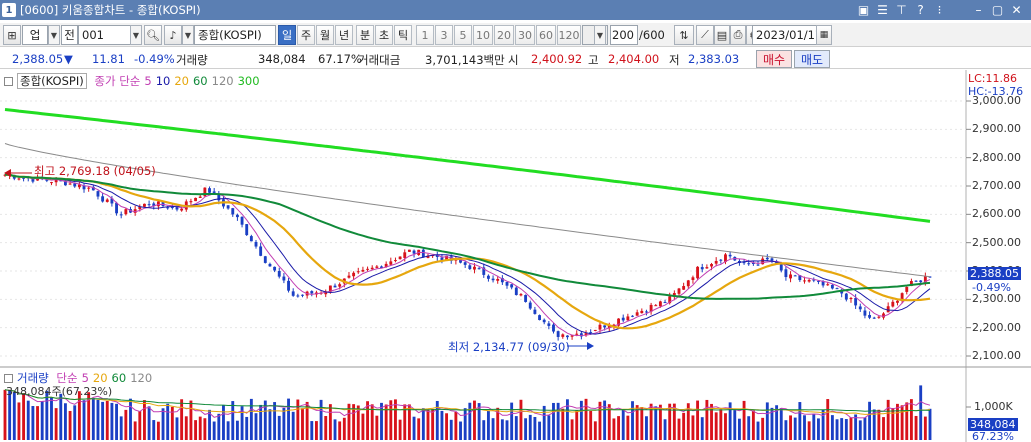  Describe the element at coordinates (684, 35) in the screenshot. I see `compare-icon: ⇅` at that location.